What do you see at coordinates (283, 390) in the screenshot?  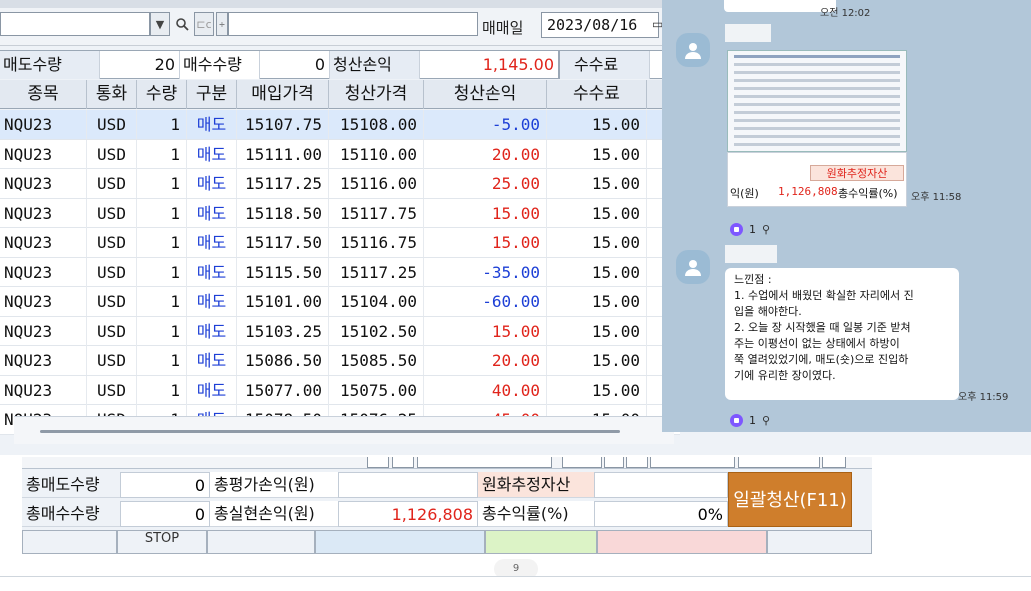 I see `cell-buy-price: 15077.00` at bounding box center [283, 390].